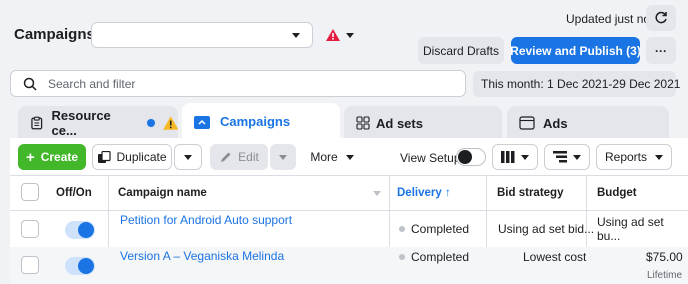 Image resolution: width=688 pixels, height=284 pixels. What do you see at coordinates (74, 193) in the screenshot?
I see `column-header-onoff: Off/On` at bounding box center [74, 193].